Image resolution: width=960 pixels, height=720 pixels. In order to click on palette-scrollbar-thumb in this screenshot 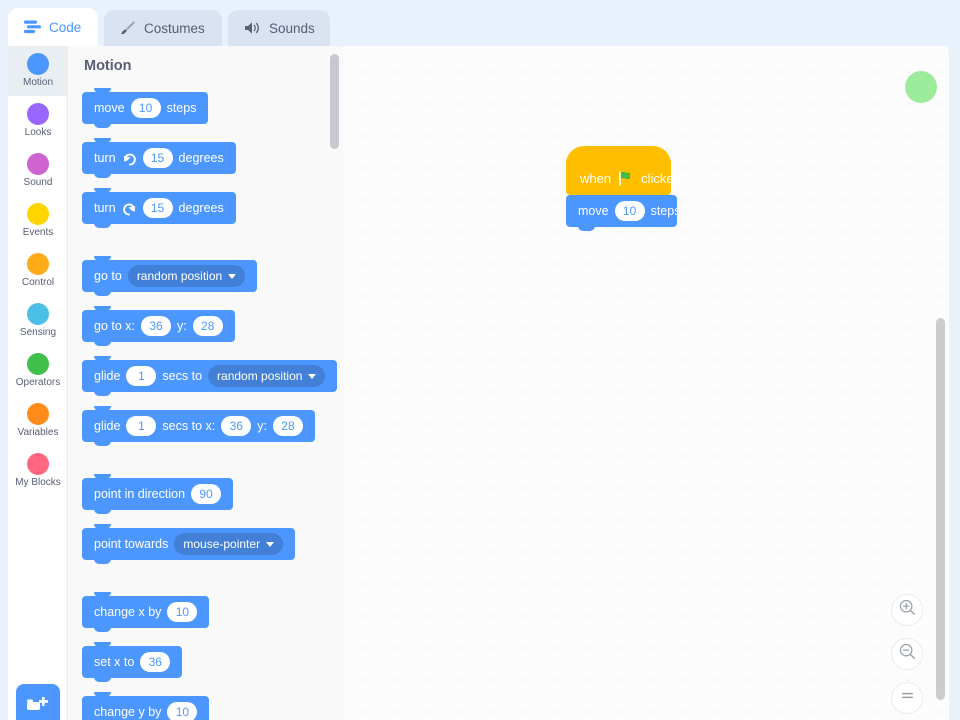, I will do `click(334, 101)`.